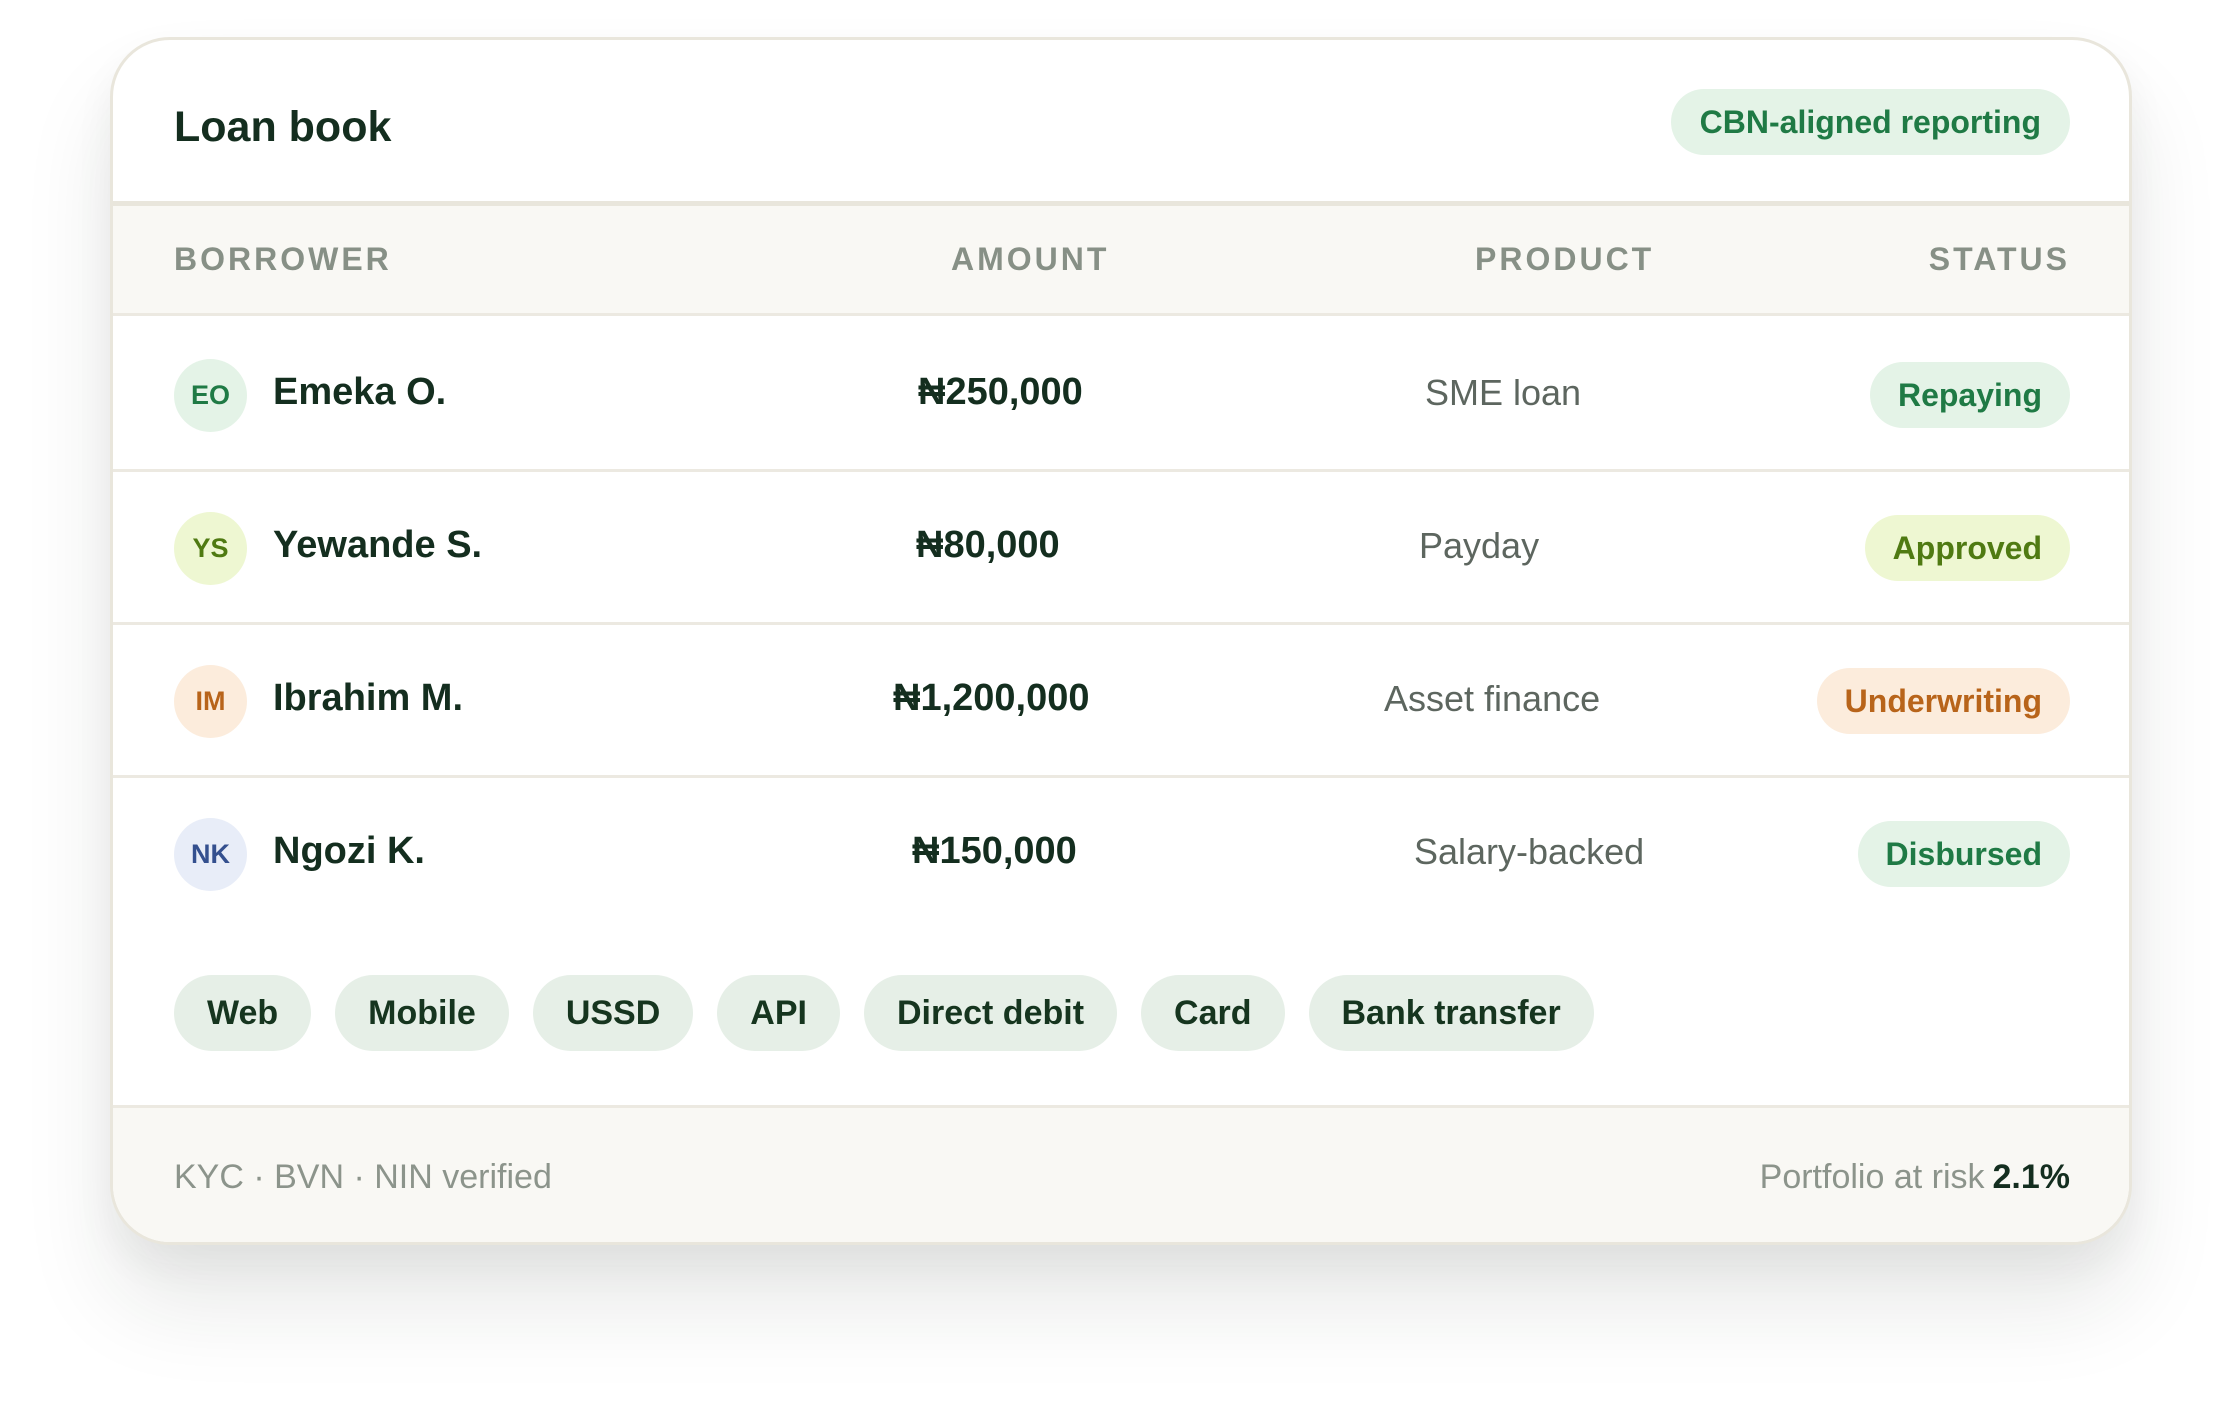 The height and width of the screenshot is (1425, 2238). Describe the element at coordinates (1967, 548) in the screenshot. I see `status-badge: Approved` at that location.